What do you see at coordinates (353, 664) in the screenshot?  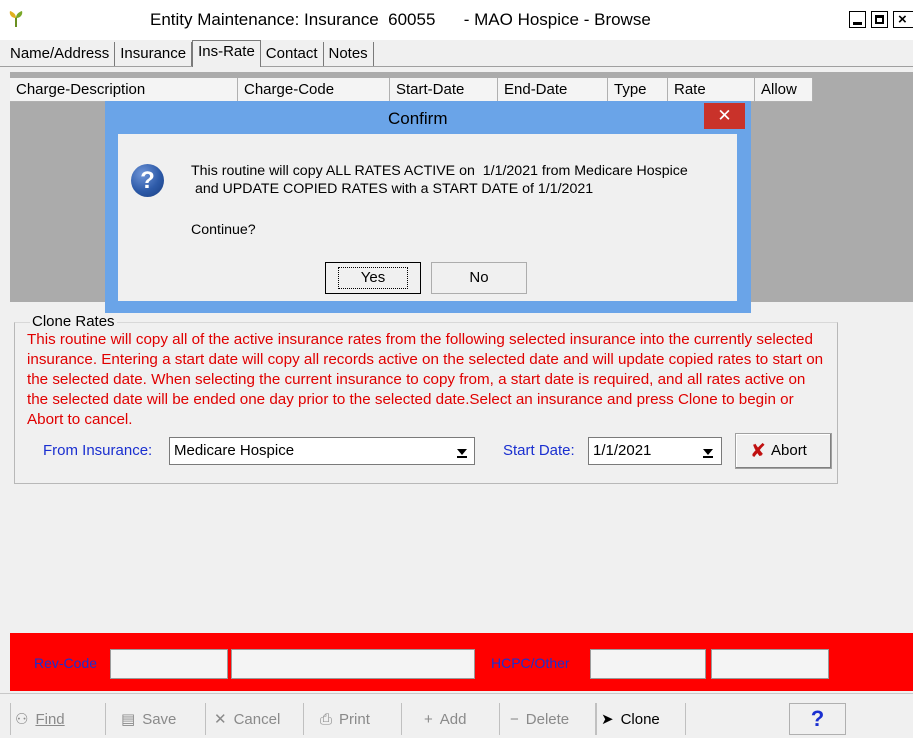 I see `rev-code-description-field` at bounding box center [353, 664].